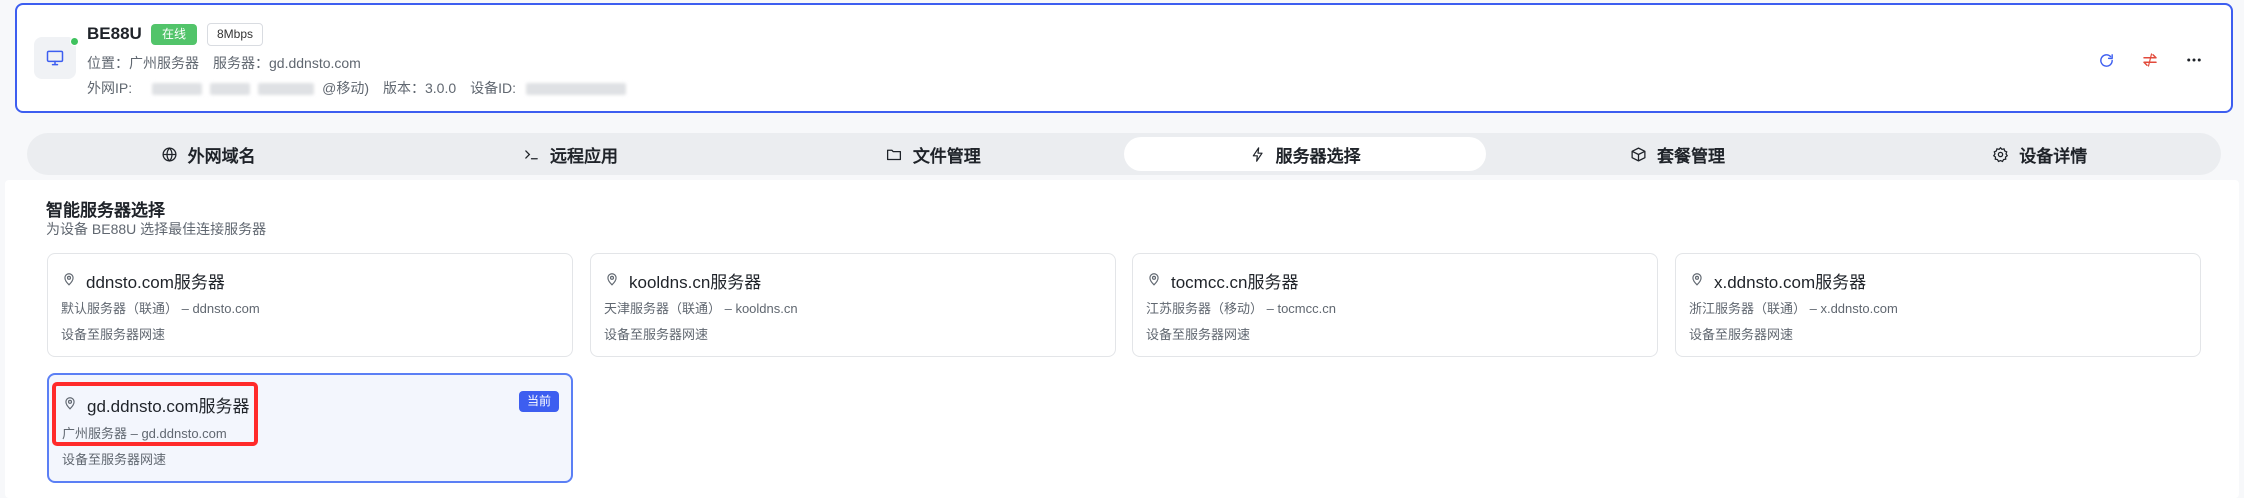 This screenshot has width=2244, height=498. Describe the element at coordinates (2001, 154) in the screenshot. I see `gear-icon` at that location.